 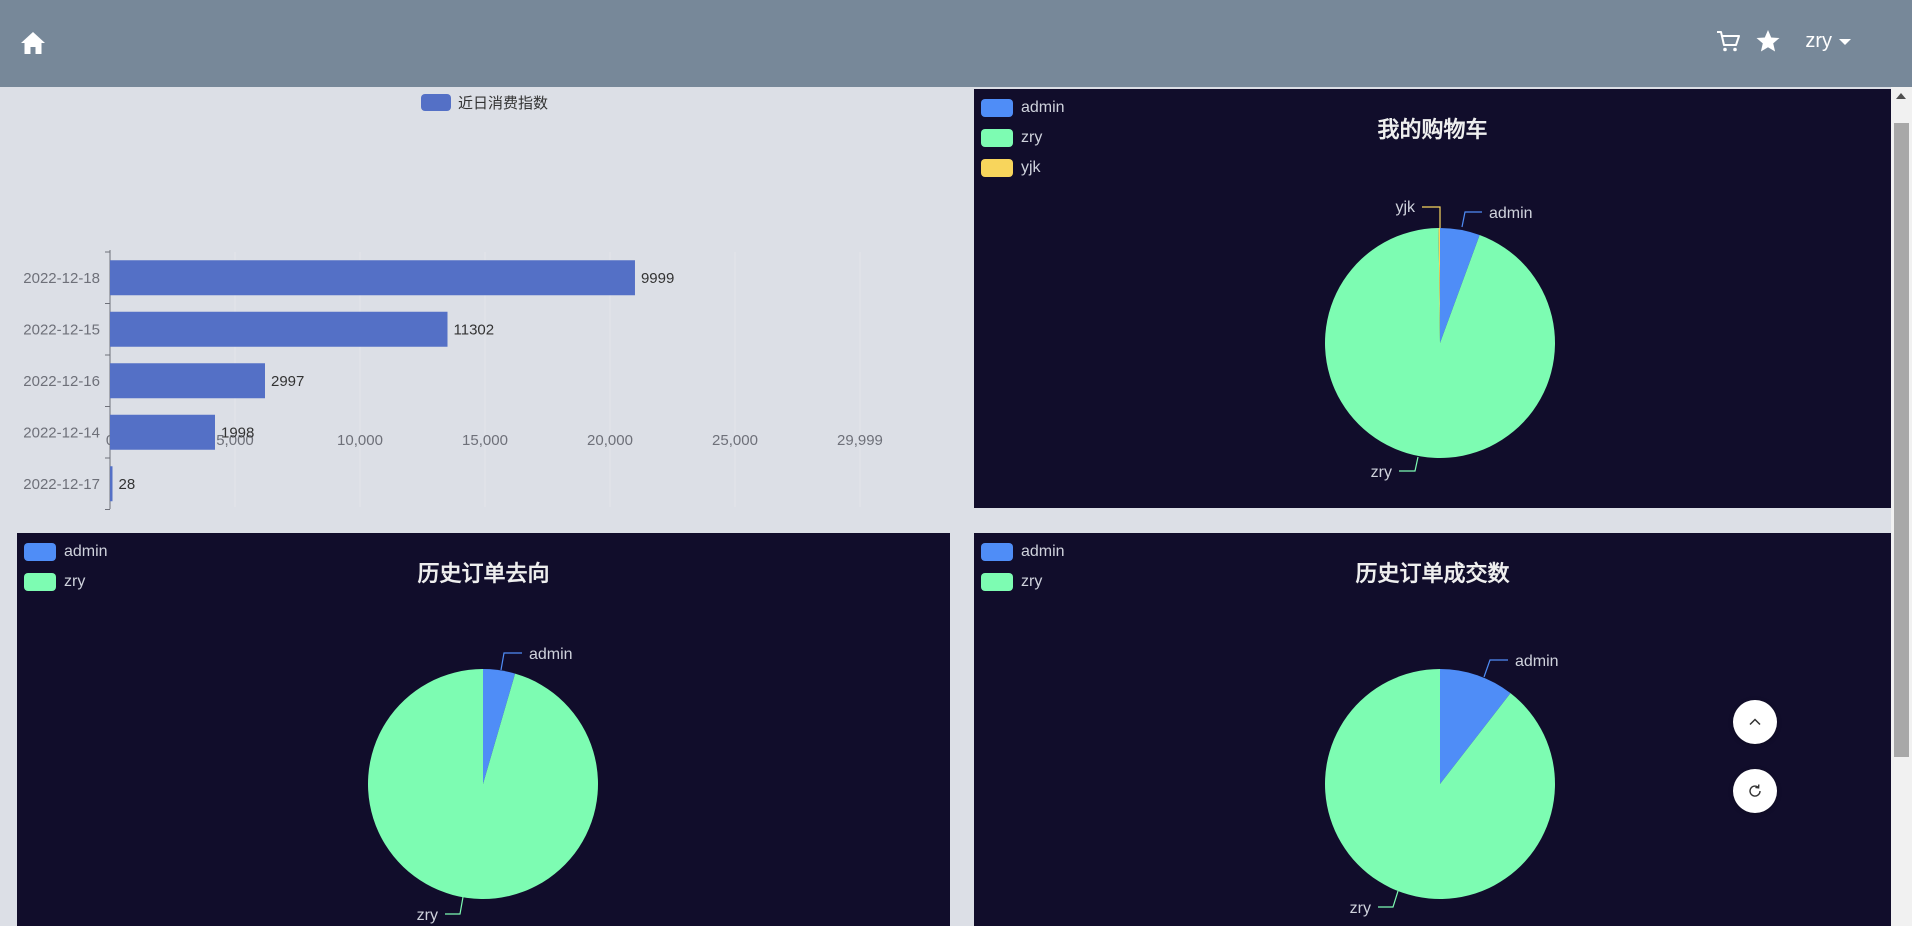 I want to click on back-to-top-button, so click(x=1755, y=722).